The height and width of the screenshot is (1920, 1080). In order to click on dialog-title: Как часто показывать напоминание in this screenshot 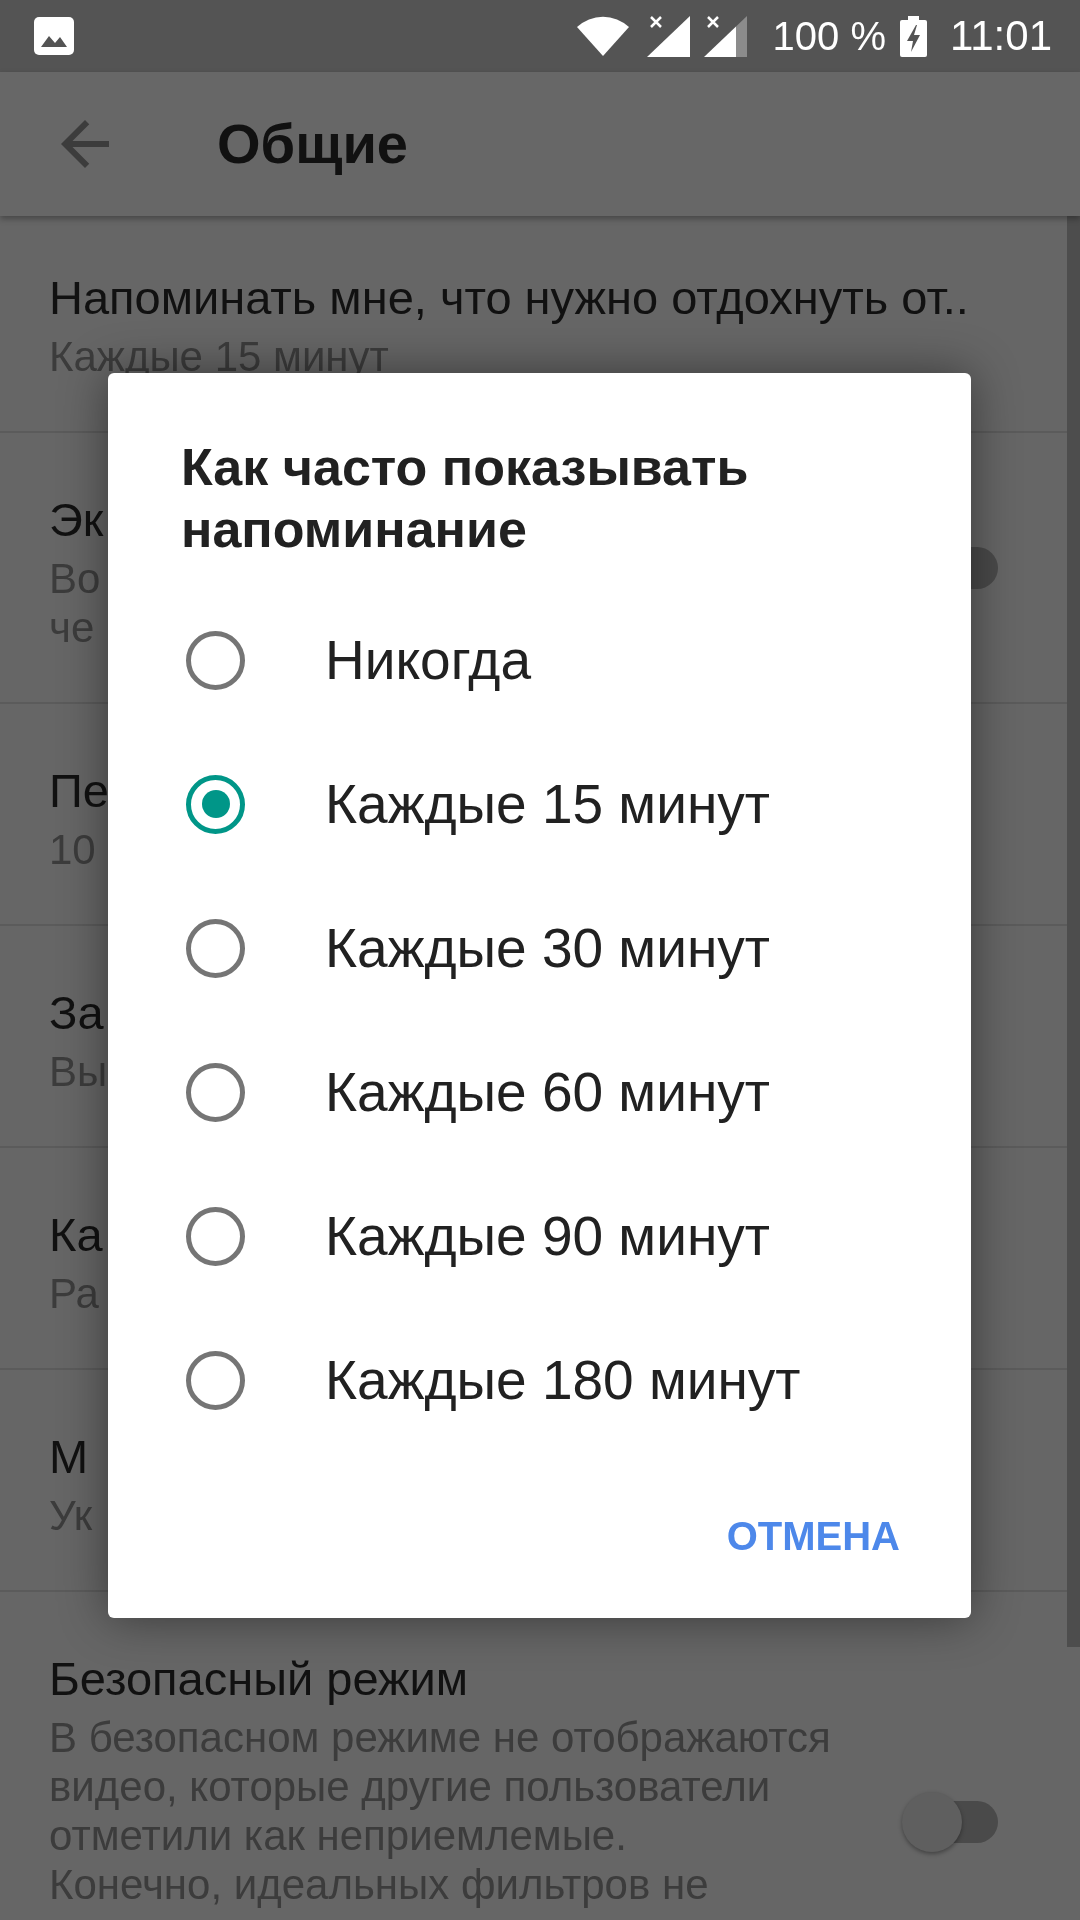, I will do `click(465, 498)`.